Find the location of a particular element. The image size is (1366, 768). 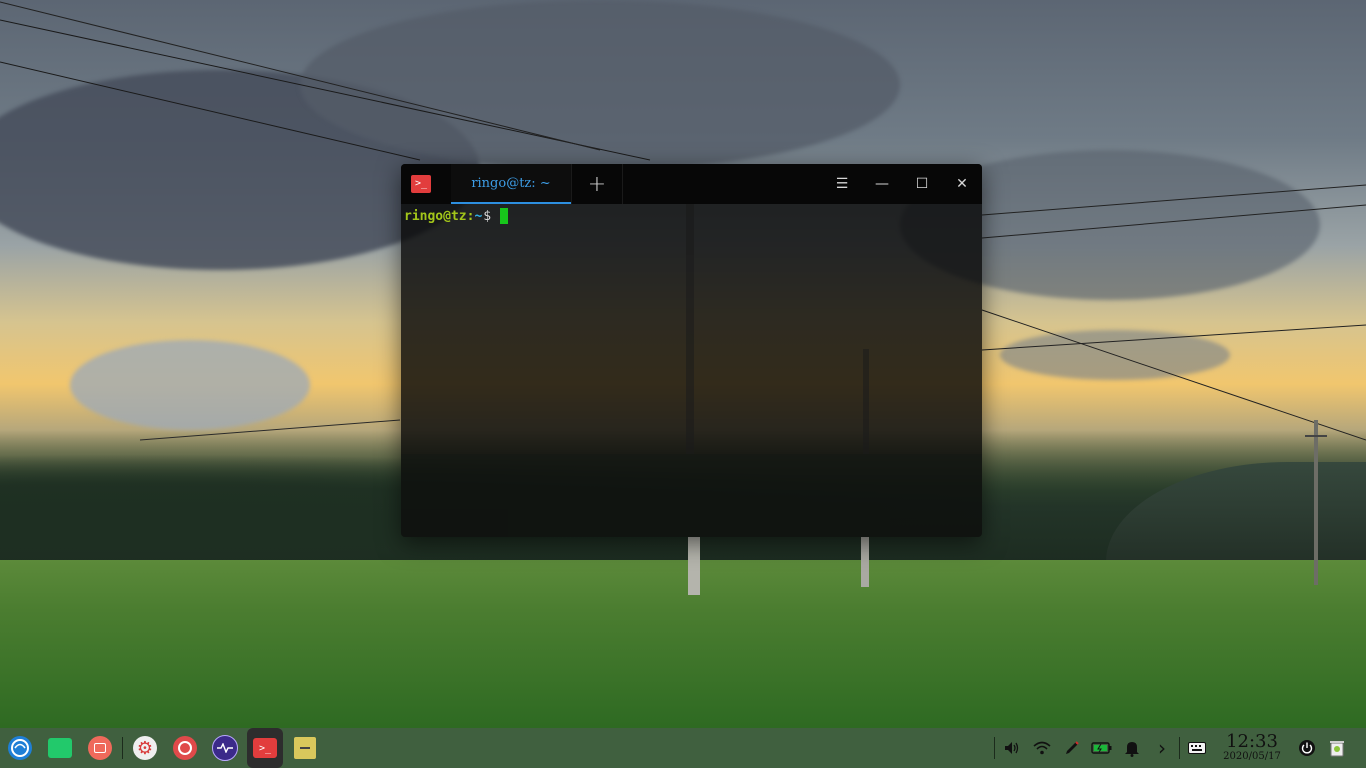

trash-button is located at coordinates (1337, 748).